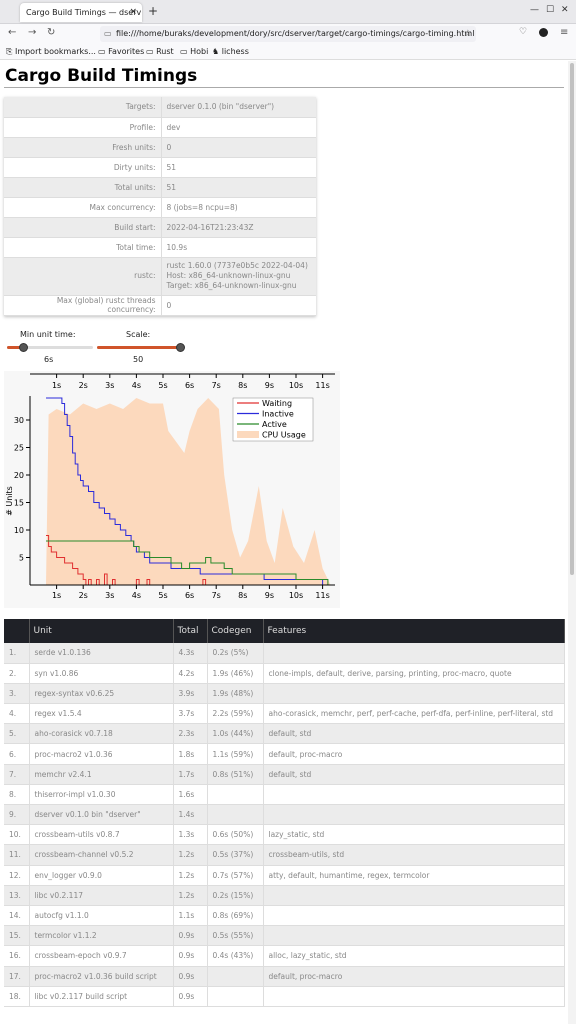 The image size is (576, 1024). Describe the element at coordinates (284, 936) in the screenshot. I see `table-row: 15. termcolor v1.1.2 0.9s 0.5s (55%)` at that location.